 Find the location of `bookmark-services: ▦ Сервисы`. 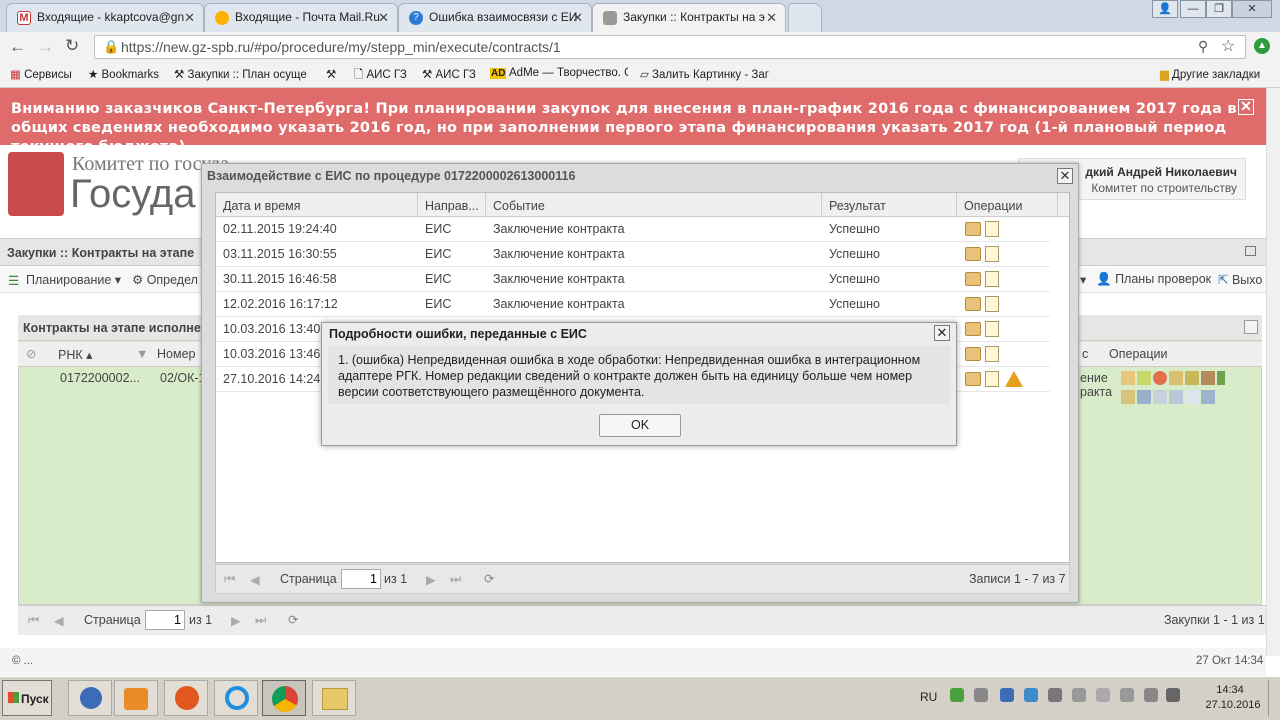

bookmark-services: ▦ Сервисы is located at coordinates (41, 74).